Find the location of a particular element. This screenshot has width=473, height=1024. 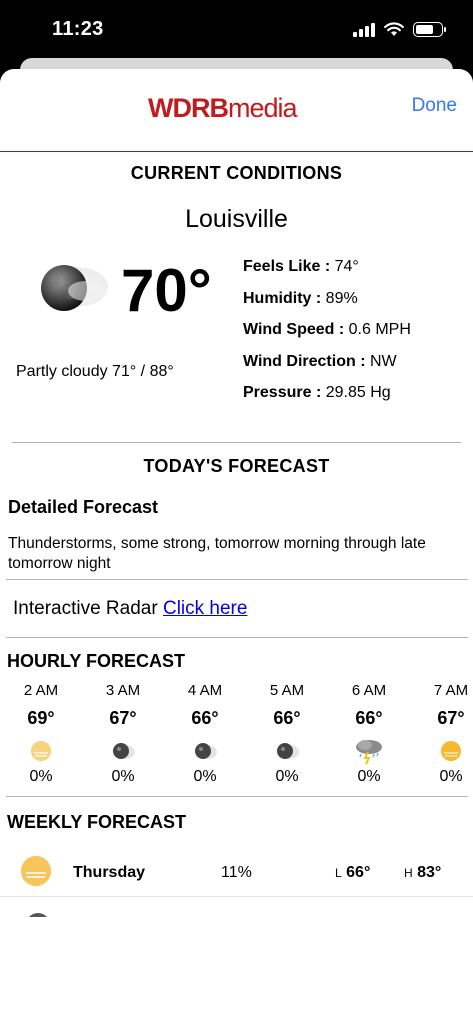

status-bar: 11:23 is located at coordinates (236, 29).